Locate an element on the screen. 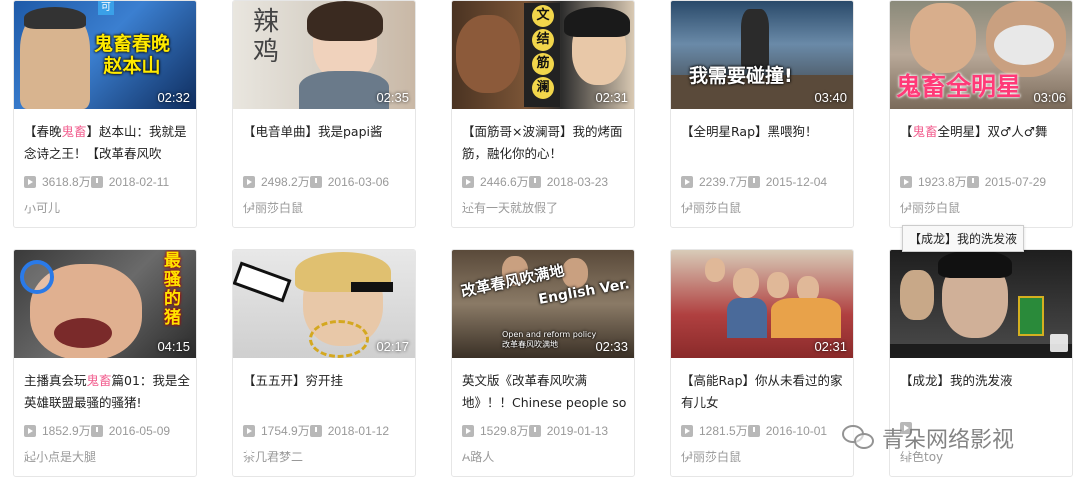 The width and height of the screenshot is (1080, 489). video-duration: 04:15 is located at coordinates (173, 346).